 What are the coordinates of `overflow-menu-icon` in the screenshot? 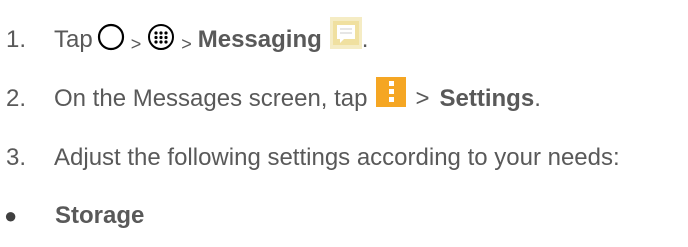 It's located at (390, 95).